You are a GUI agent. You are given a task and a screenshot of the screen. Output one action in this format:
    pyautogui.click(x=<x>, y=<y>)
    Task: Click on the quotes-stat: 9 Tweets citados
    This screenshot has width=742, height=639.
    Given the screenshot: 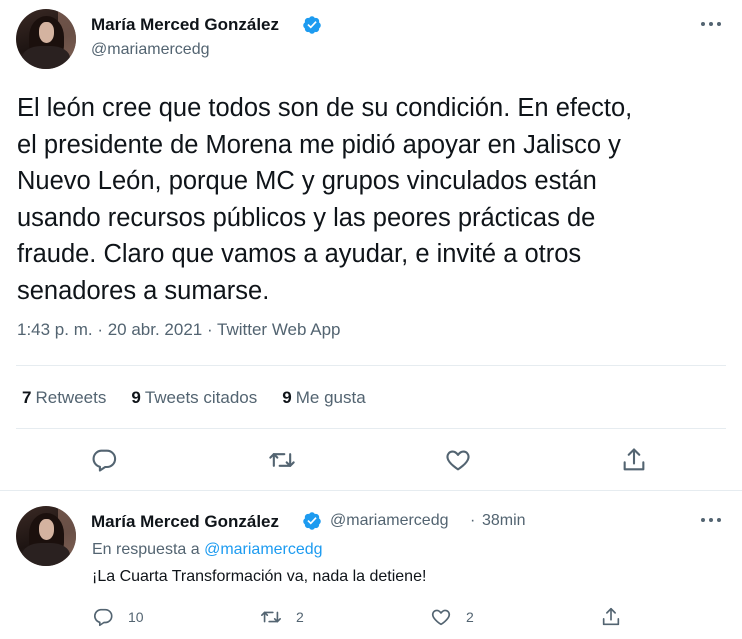 What is the action you would take?
    pyautogui.click(x=194, y=398)
    